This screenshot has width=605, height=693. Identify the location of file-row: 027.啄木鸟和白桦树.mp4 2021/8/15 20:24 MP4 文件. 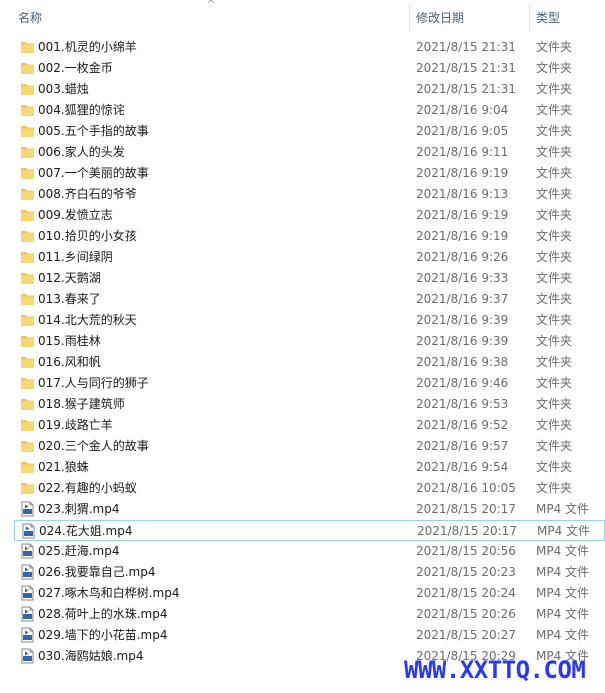
(309, 593).